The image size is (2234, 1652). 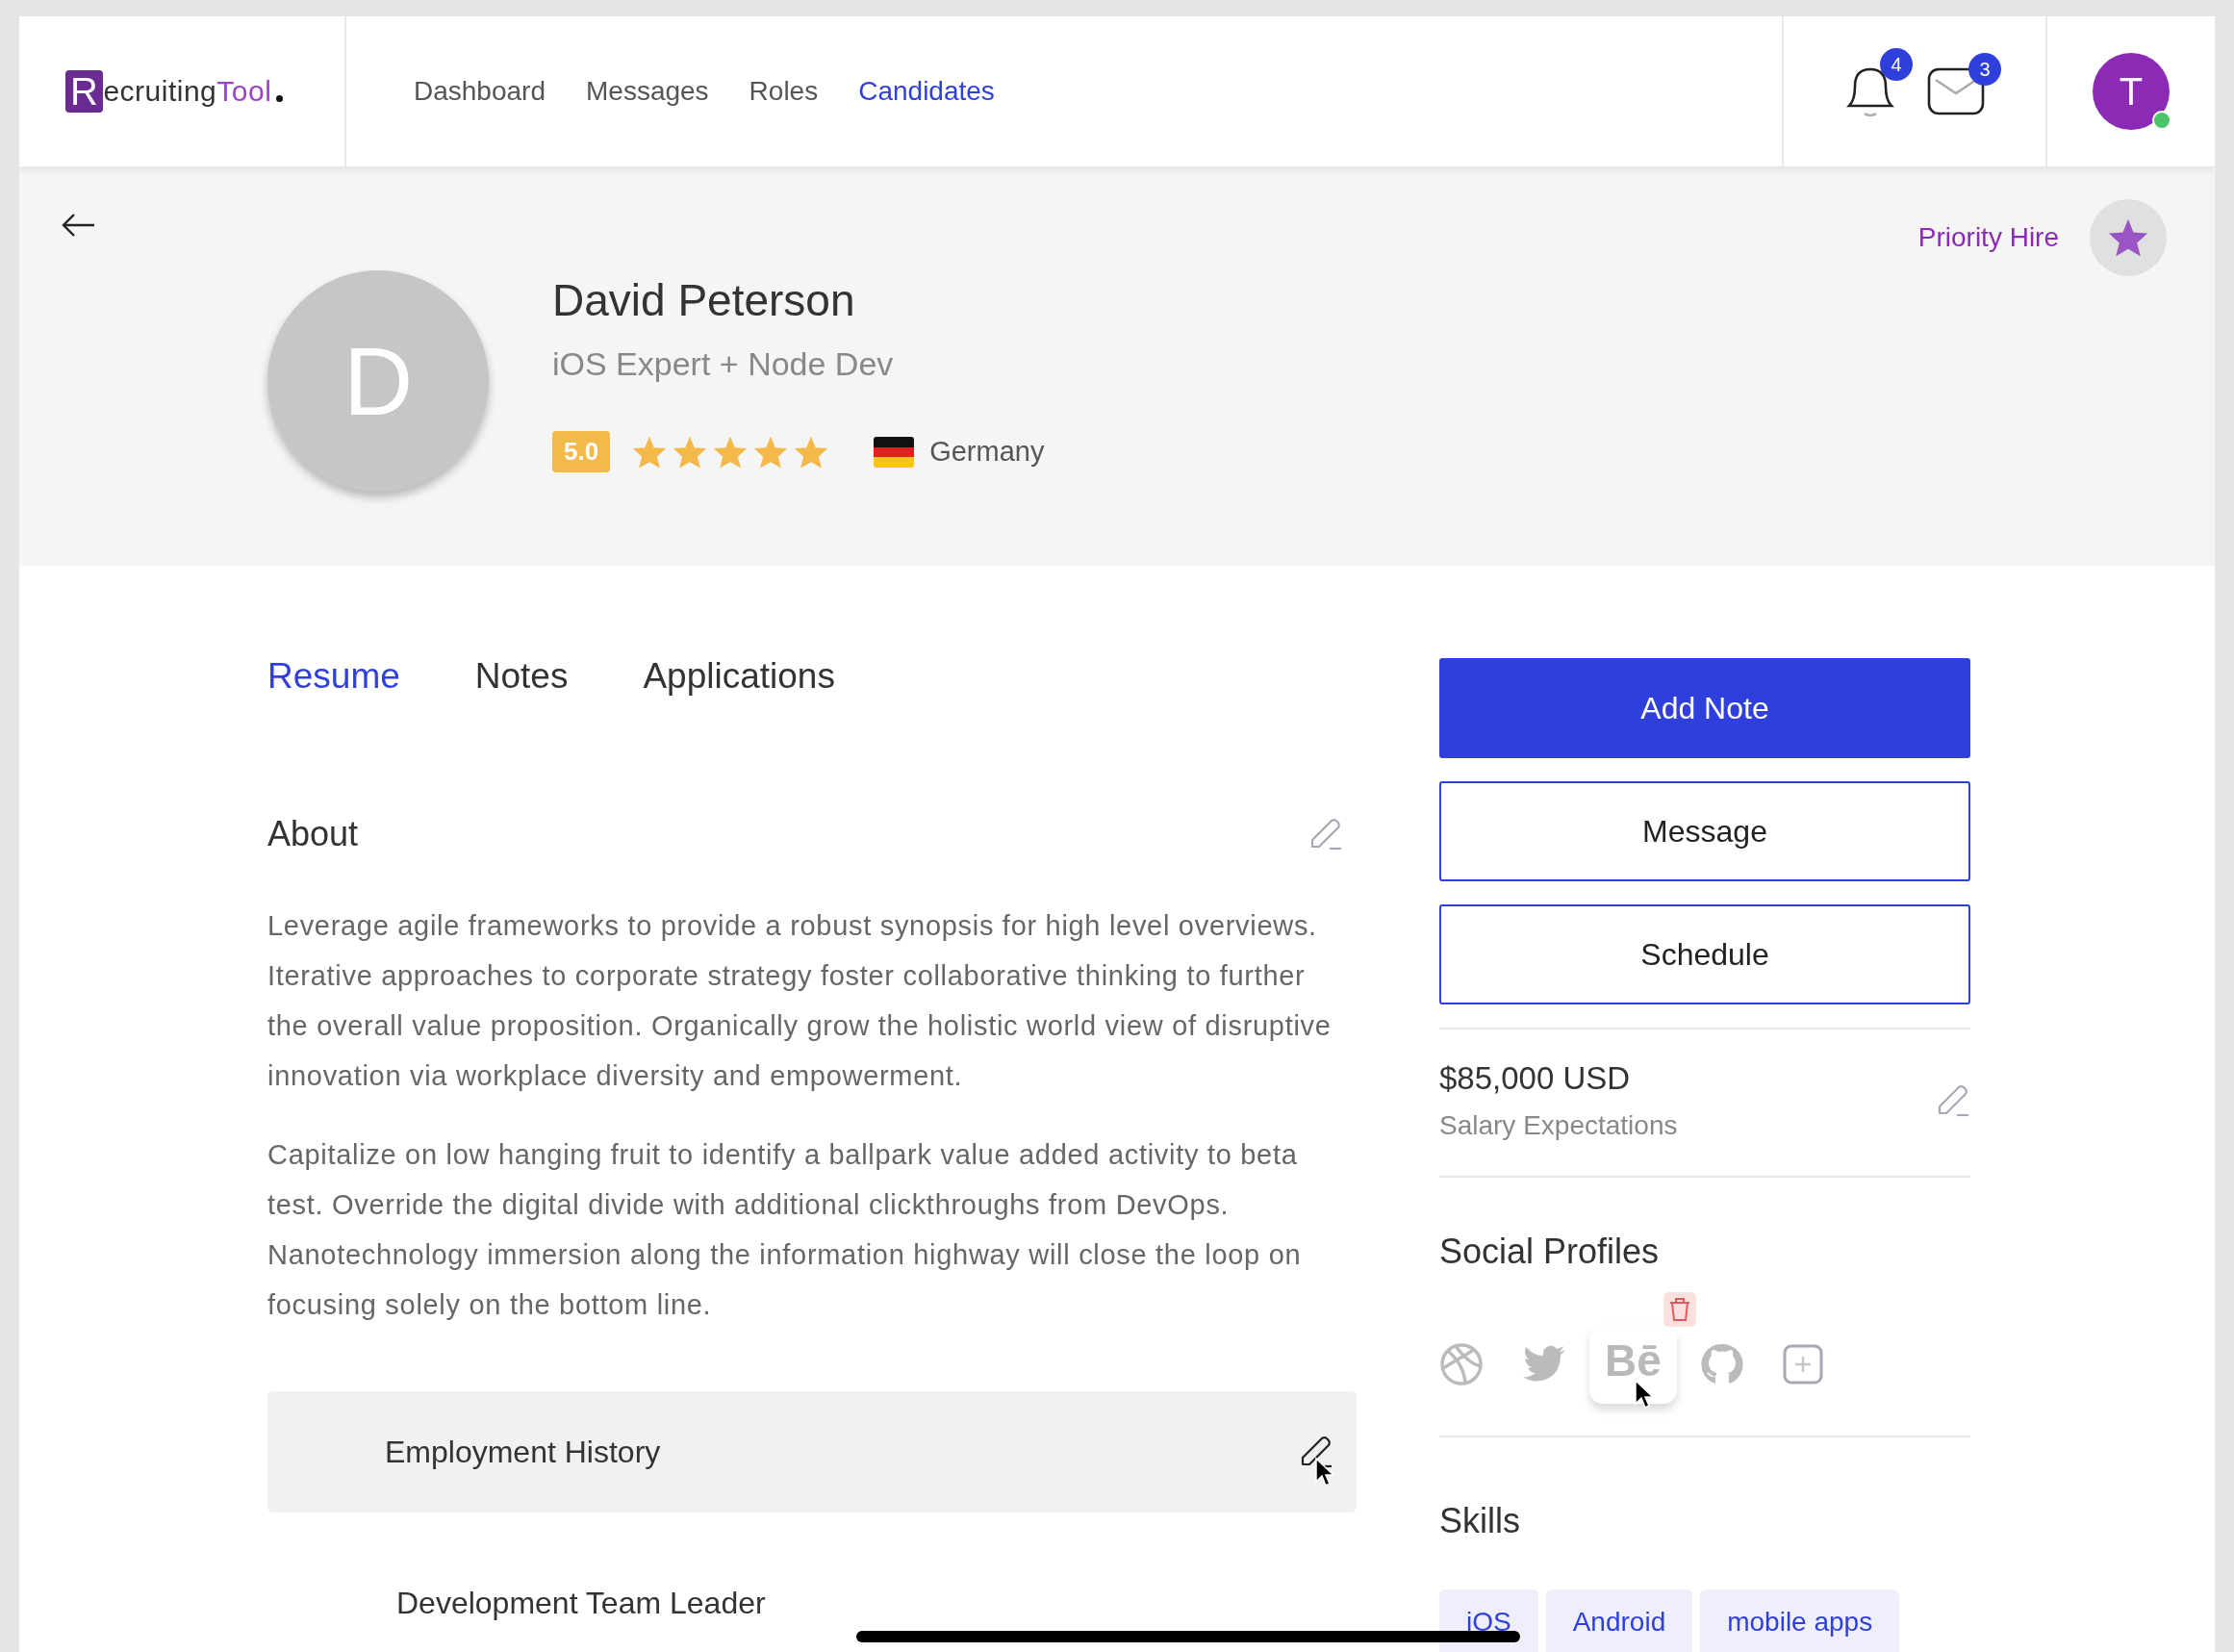 What do you see at coordinates (581, 1603) in the screenshot?
I see `job-role: Development Team Leader` at bounding box center [581, 1603].